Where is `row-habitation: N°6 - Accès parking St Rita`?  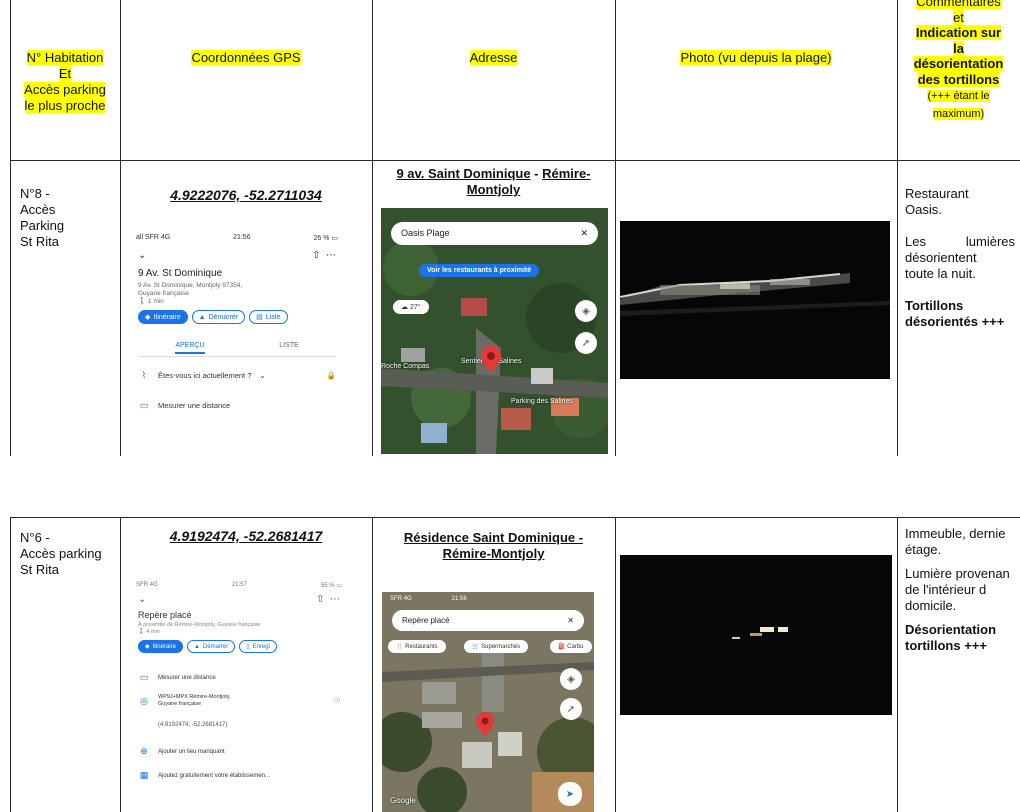 row-habitation: N°6 - Accès parking St Rita is located at coordinates (61, 553).